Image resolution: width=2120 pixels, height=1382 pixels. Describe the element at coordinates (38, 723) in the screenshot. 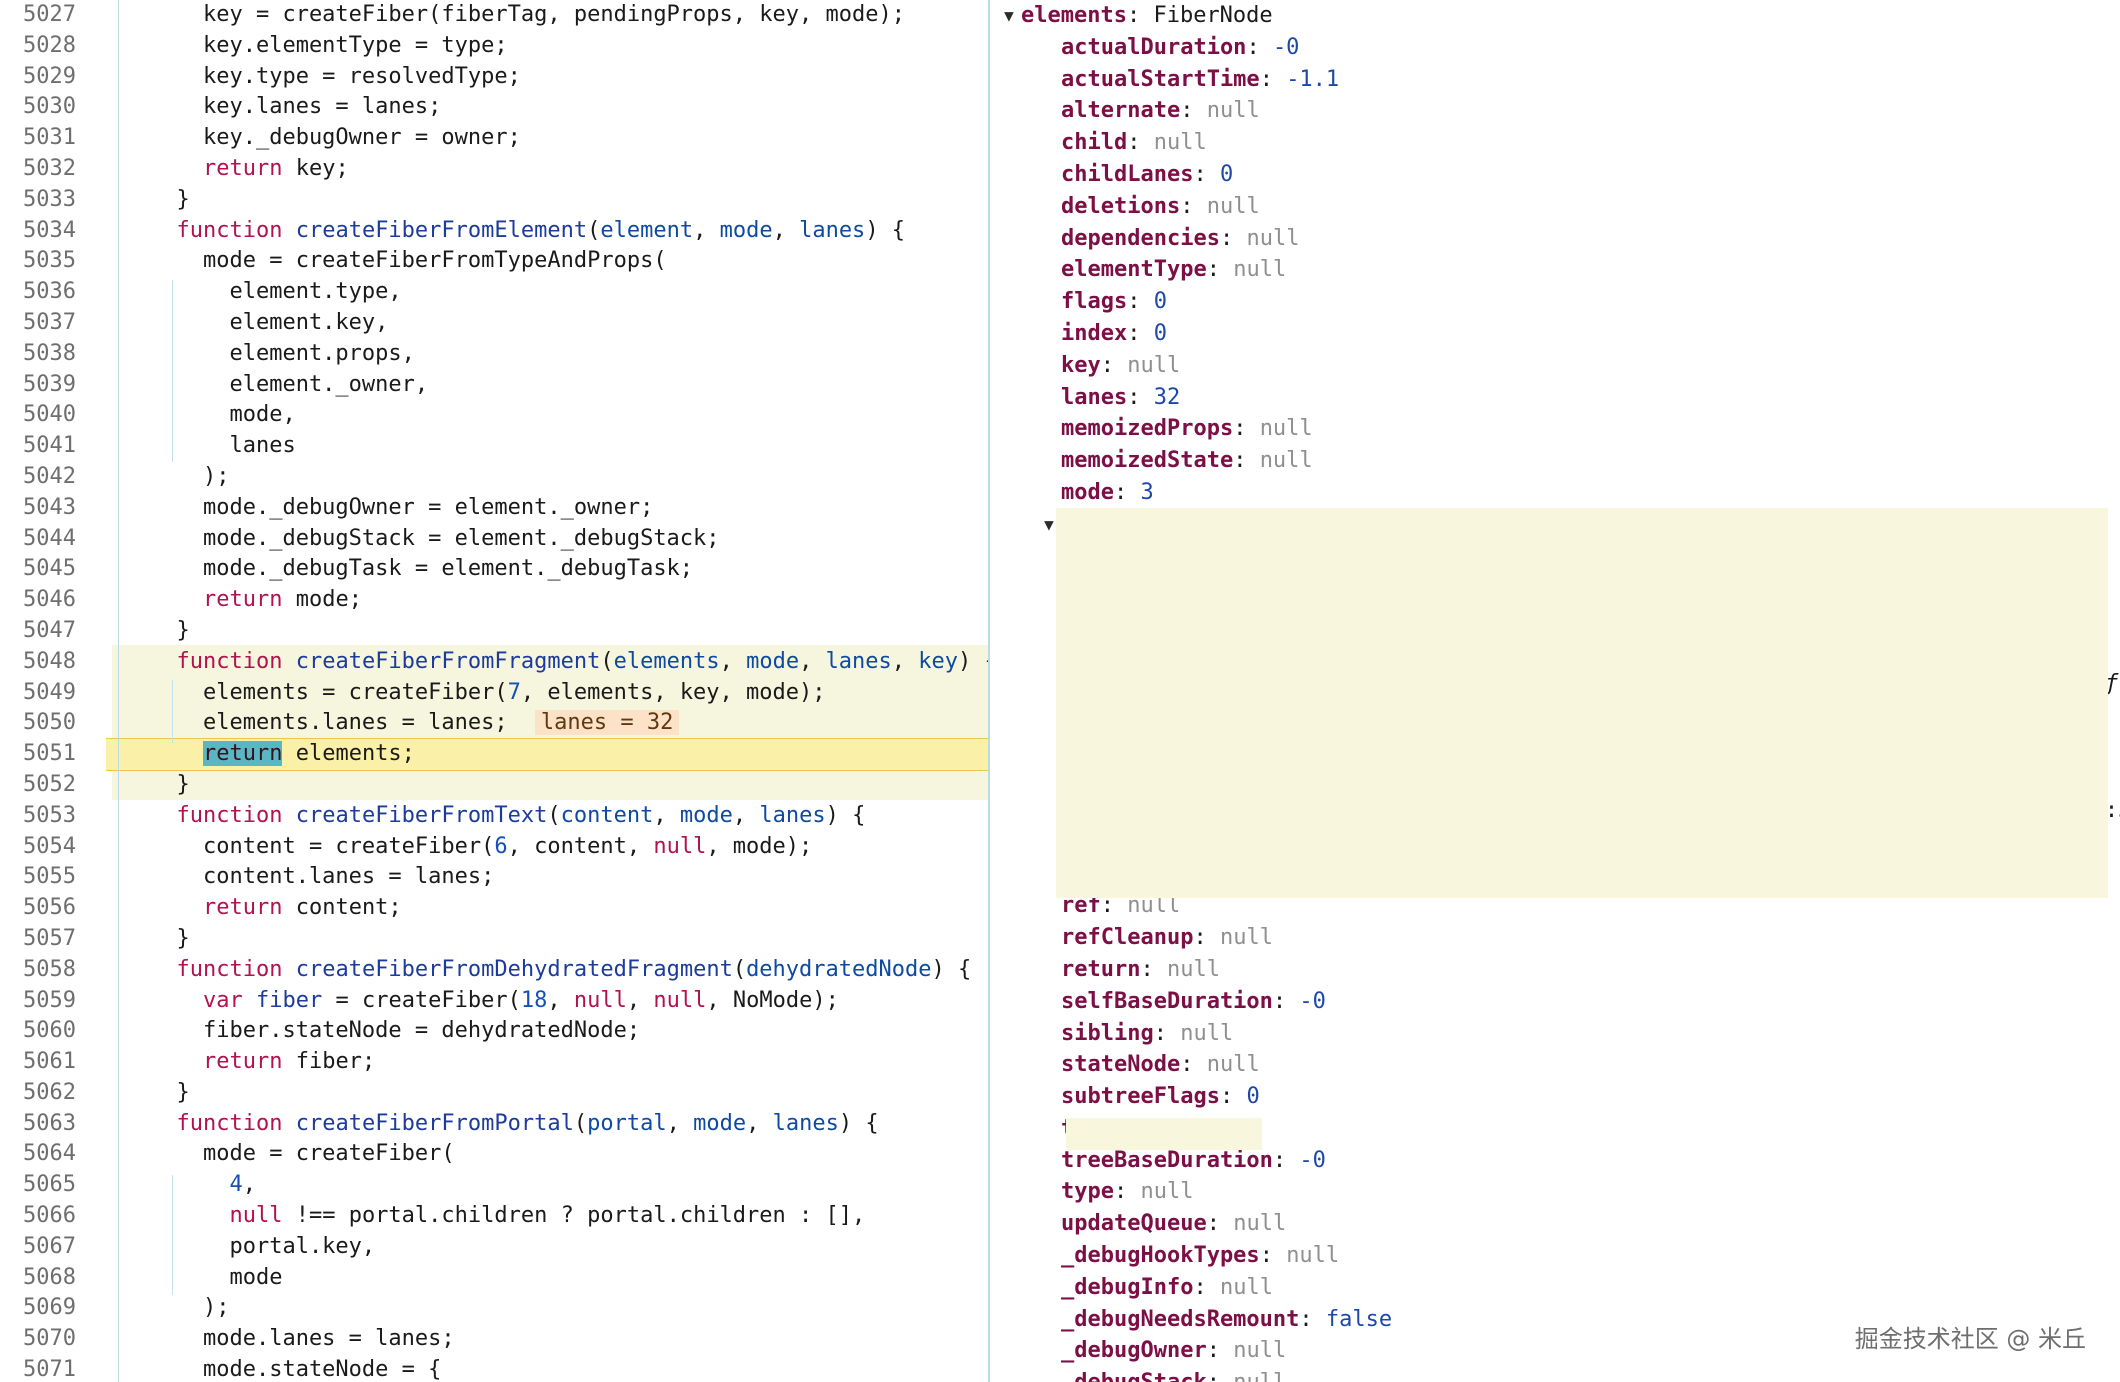

I see `line-number: 5050` at that location.